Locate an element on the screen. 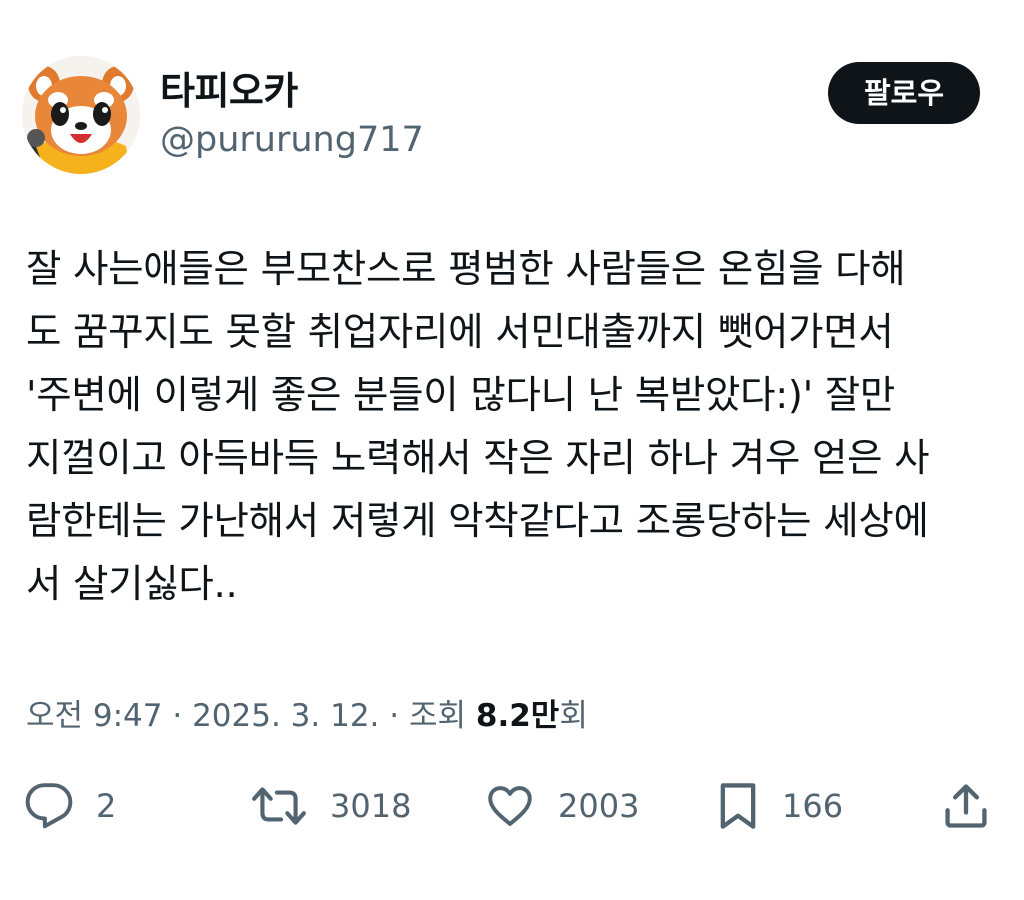  views-label: 조회 is located at coordinates (442, 716).